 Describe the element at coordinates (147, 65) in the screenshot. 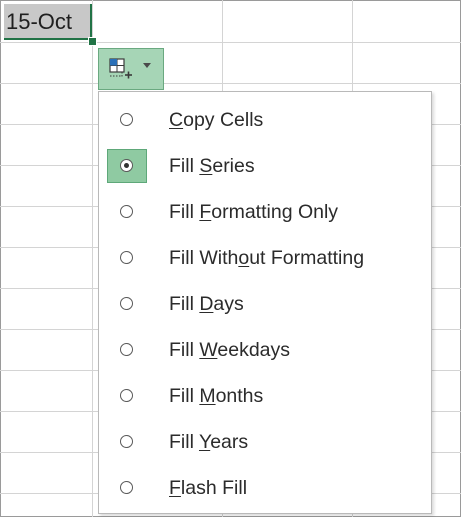

I see `chevron-down-icon` at that location.